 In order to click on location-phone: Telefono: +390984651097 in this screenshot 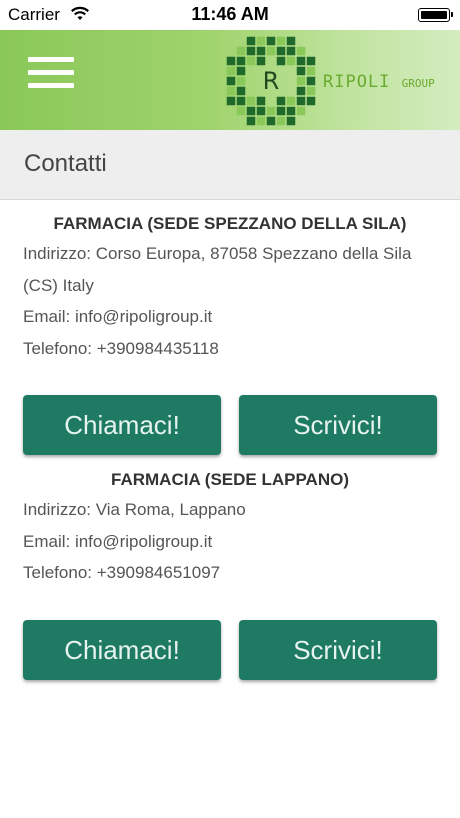, I will do `click(122, 572)`.